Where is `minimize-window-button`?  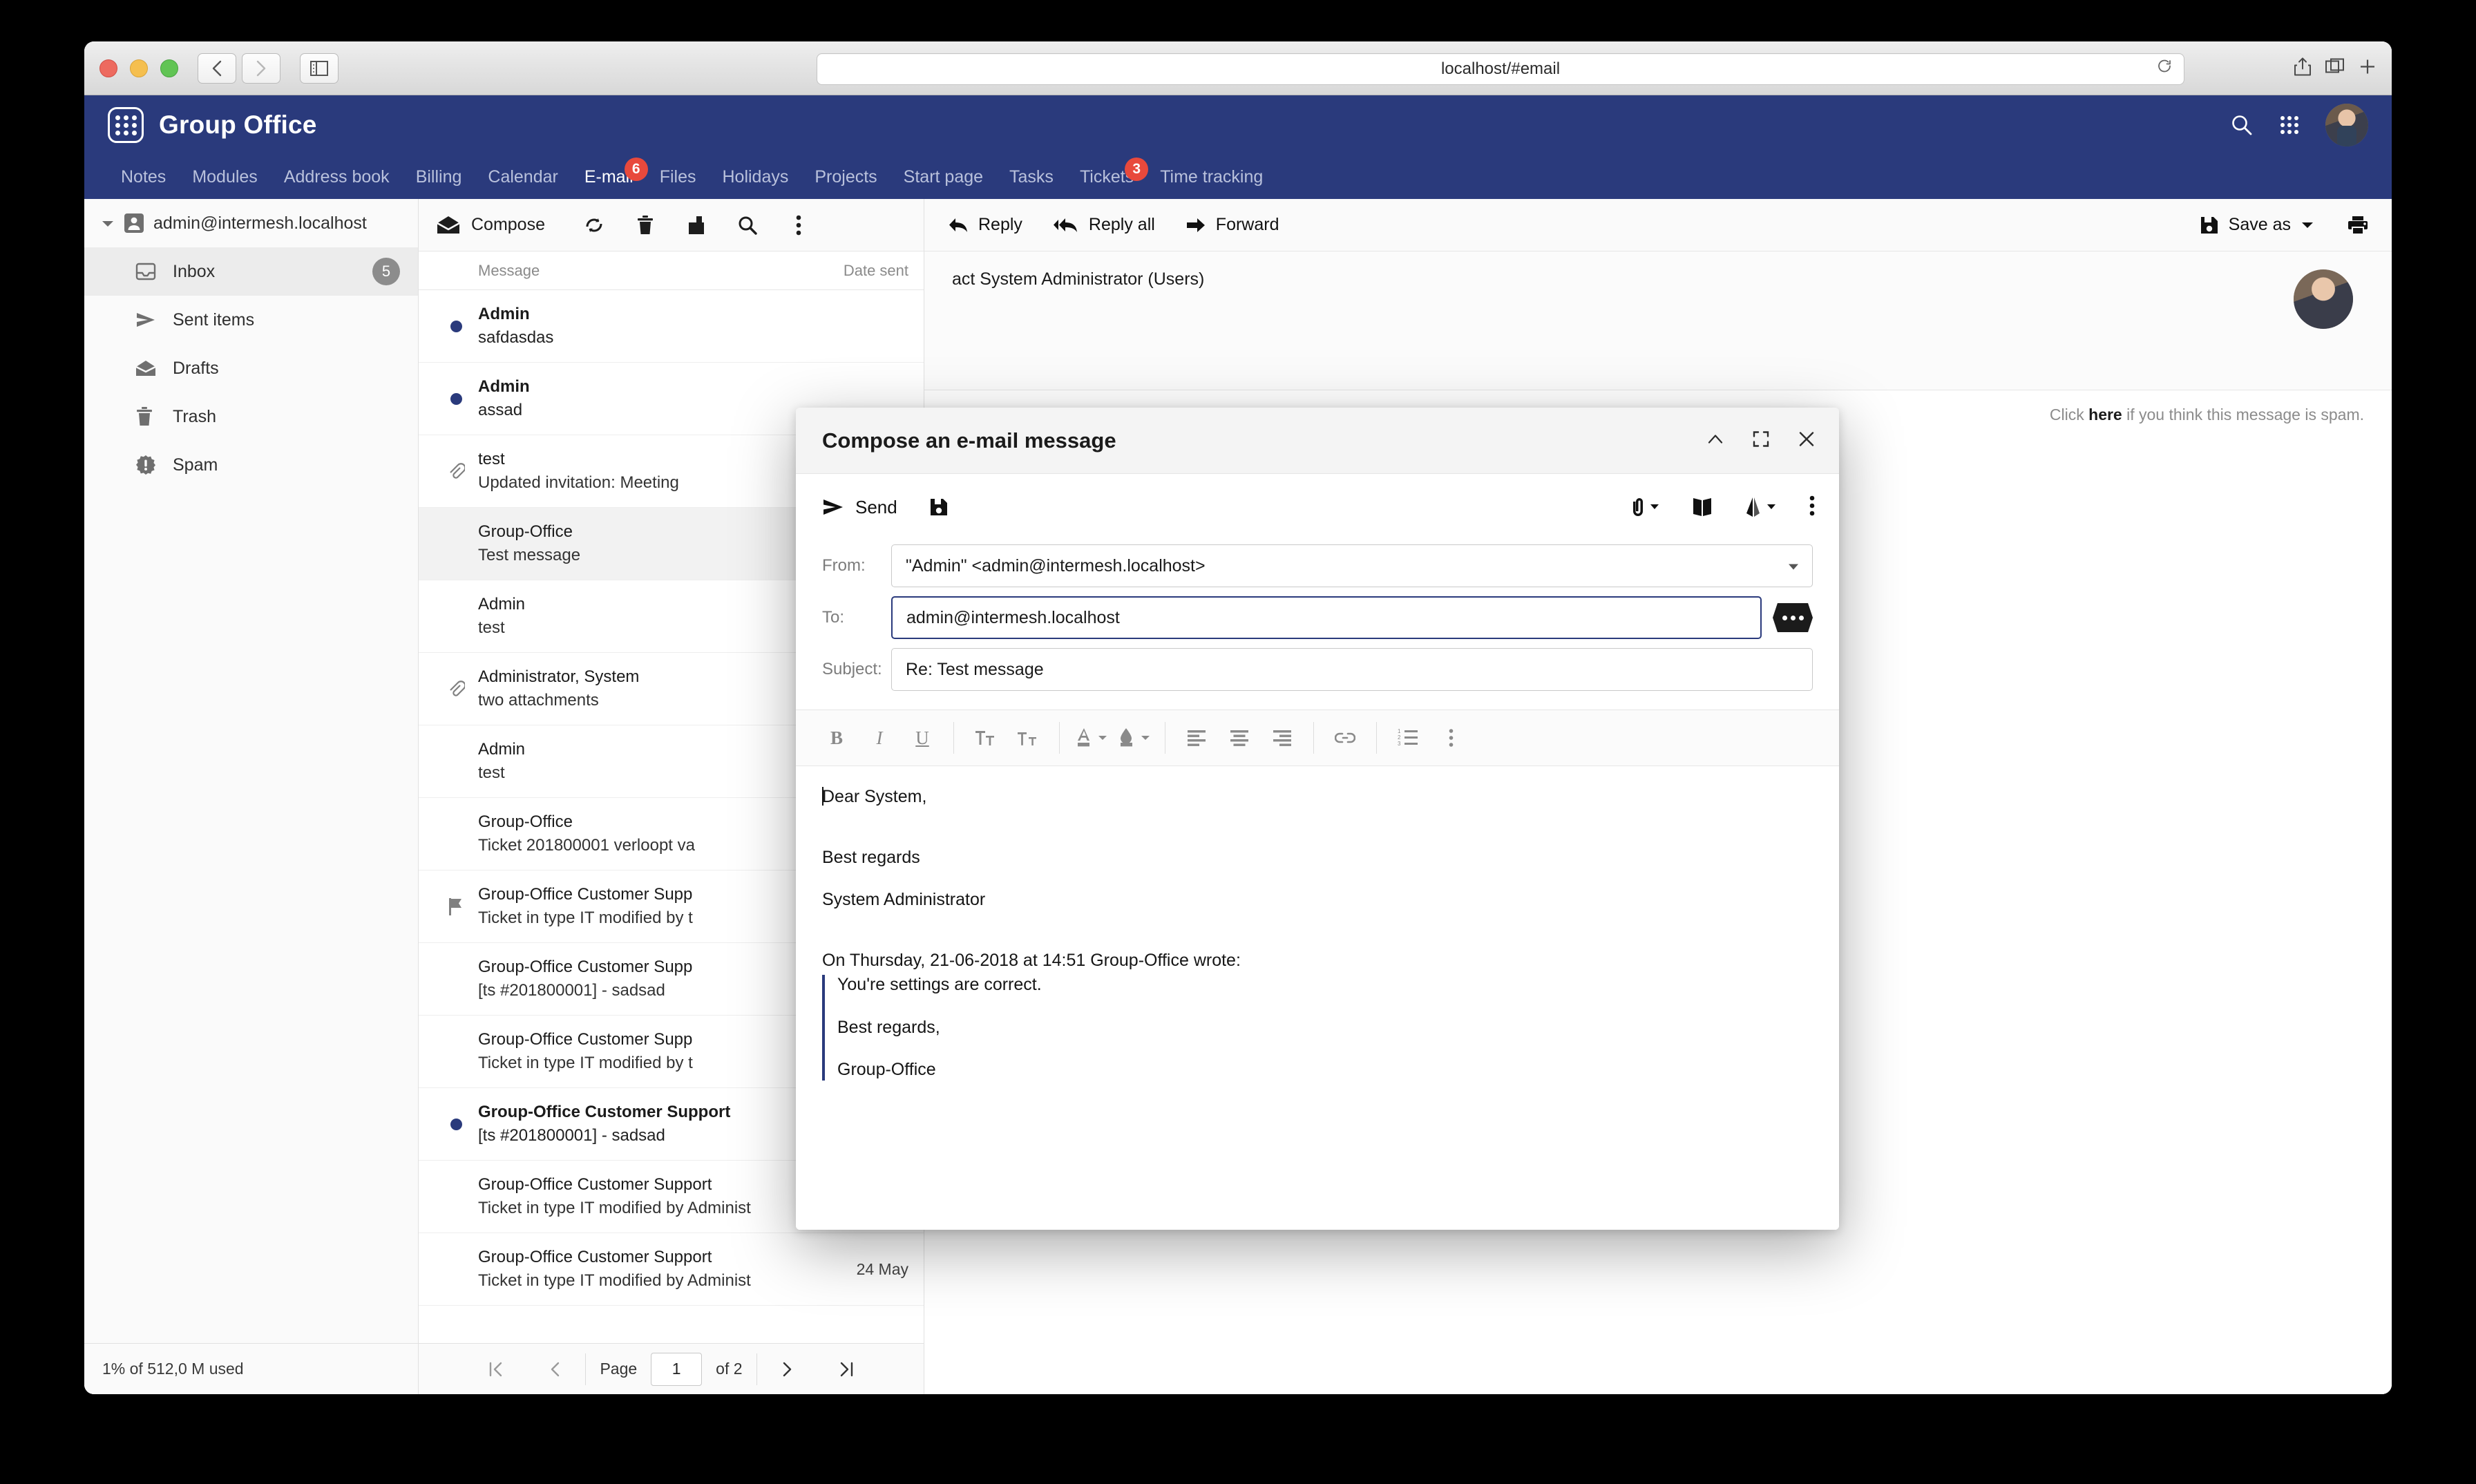
minimize-window-button is located at coordinates (139, 68).